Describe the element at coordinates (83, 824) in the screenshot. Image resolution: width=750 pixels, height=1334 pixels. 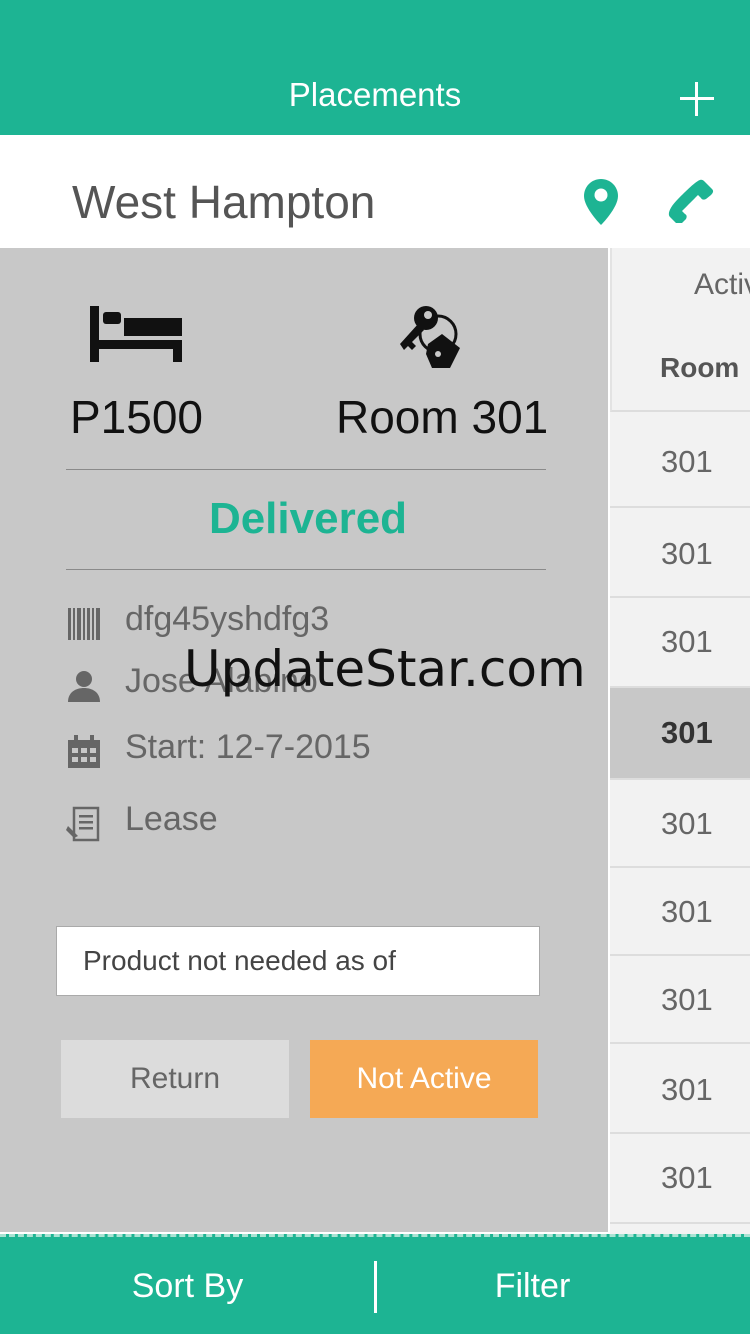
I see `document-icon` at that location.